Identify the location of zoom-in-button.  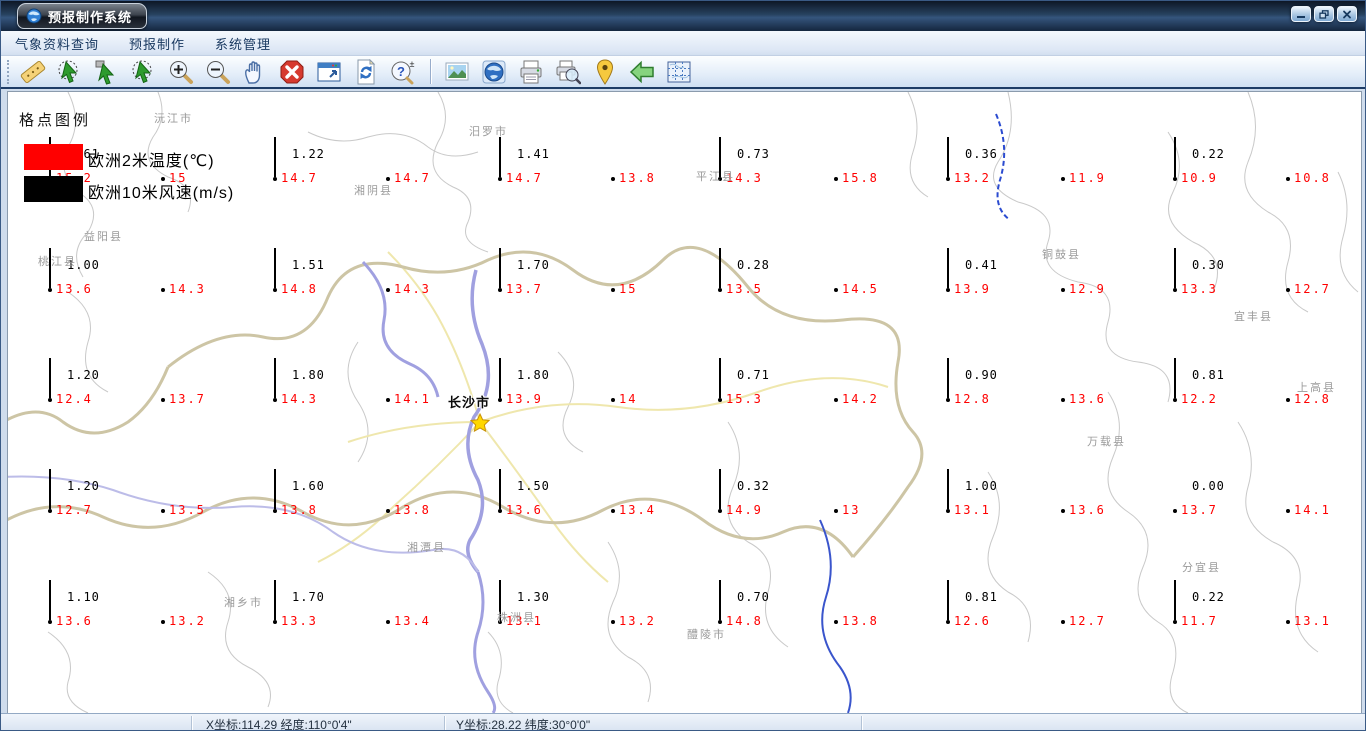
(182, 71).